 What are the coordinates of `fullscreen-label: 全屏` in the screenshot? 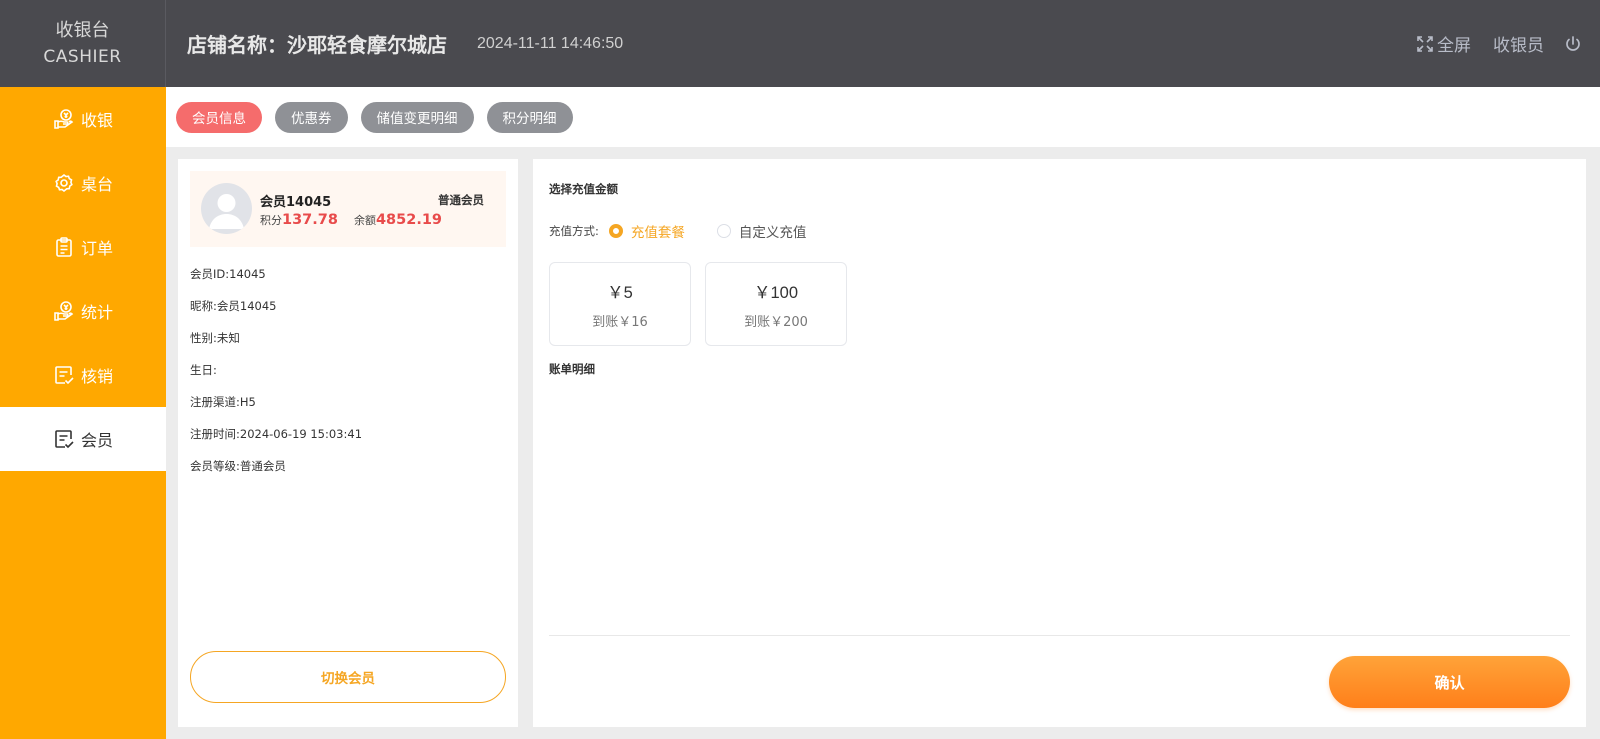 It's located at (1454, 46).